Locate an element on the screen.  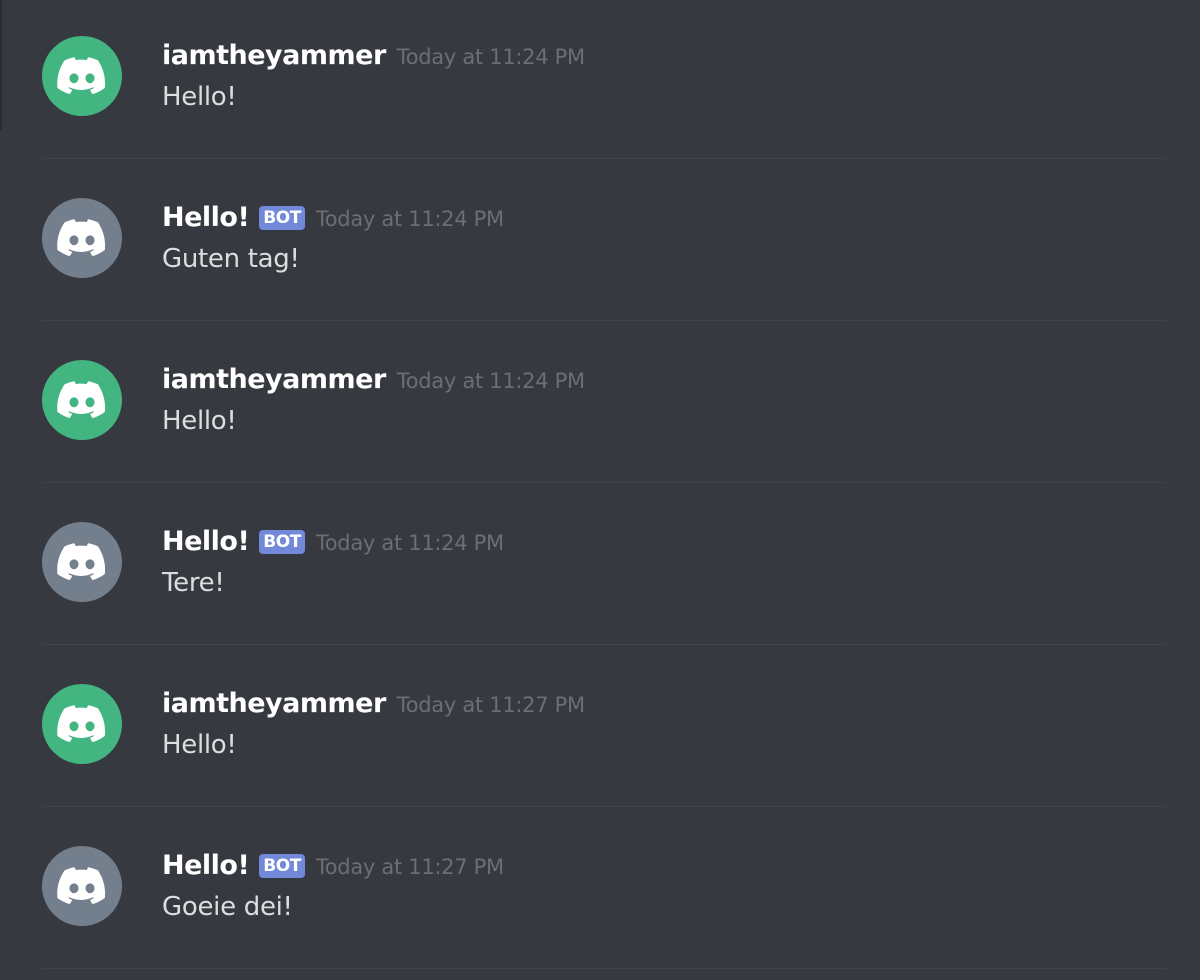
message-header: Hello! BOT Today at 11:27 PM is located at coordinates (333, 867).